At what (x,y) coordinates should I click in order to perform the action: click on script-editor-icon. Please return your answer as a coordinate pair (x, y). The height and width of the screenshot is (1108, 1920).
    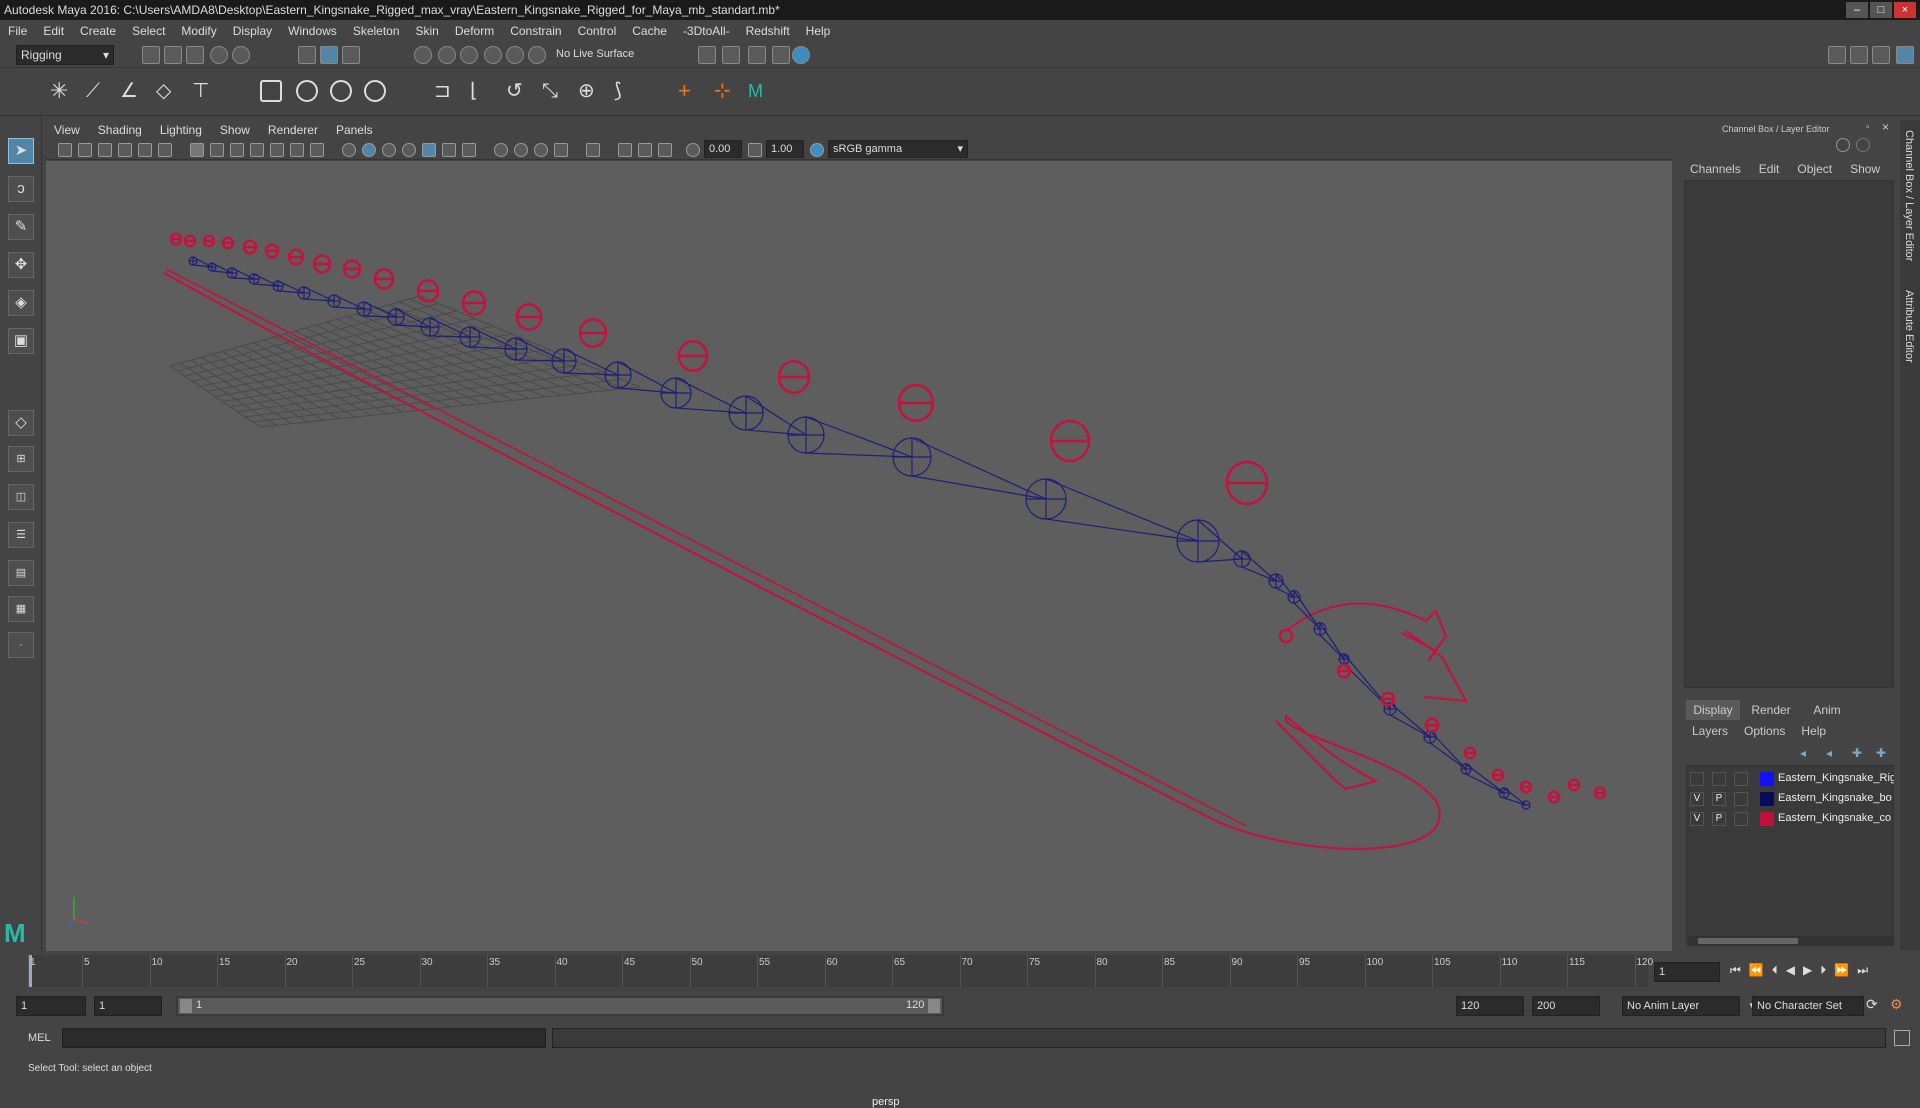
    Looking at the image, I should click on (1902, 1038).